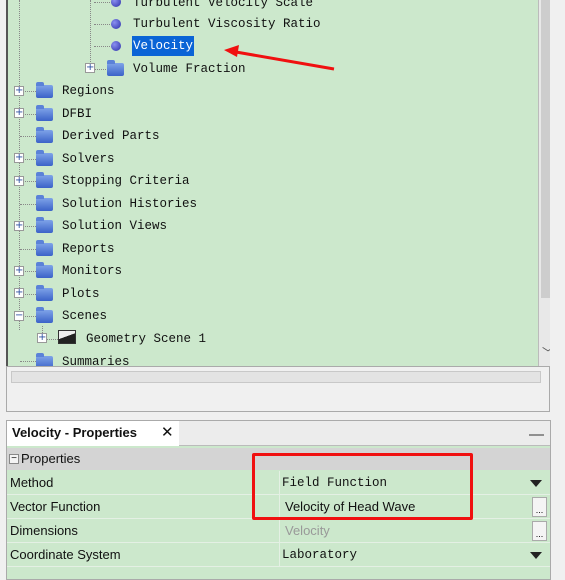 This screenshot has width=565, height=580. Describe the element at coordinates (231, 51) in the screenshot. I see `arrow-head` at that location.